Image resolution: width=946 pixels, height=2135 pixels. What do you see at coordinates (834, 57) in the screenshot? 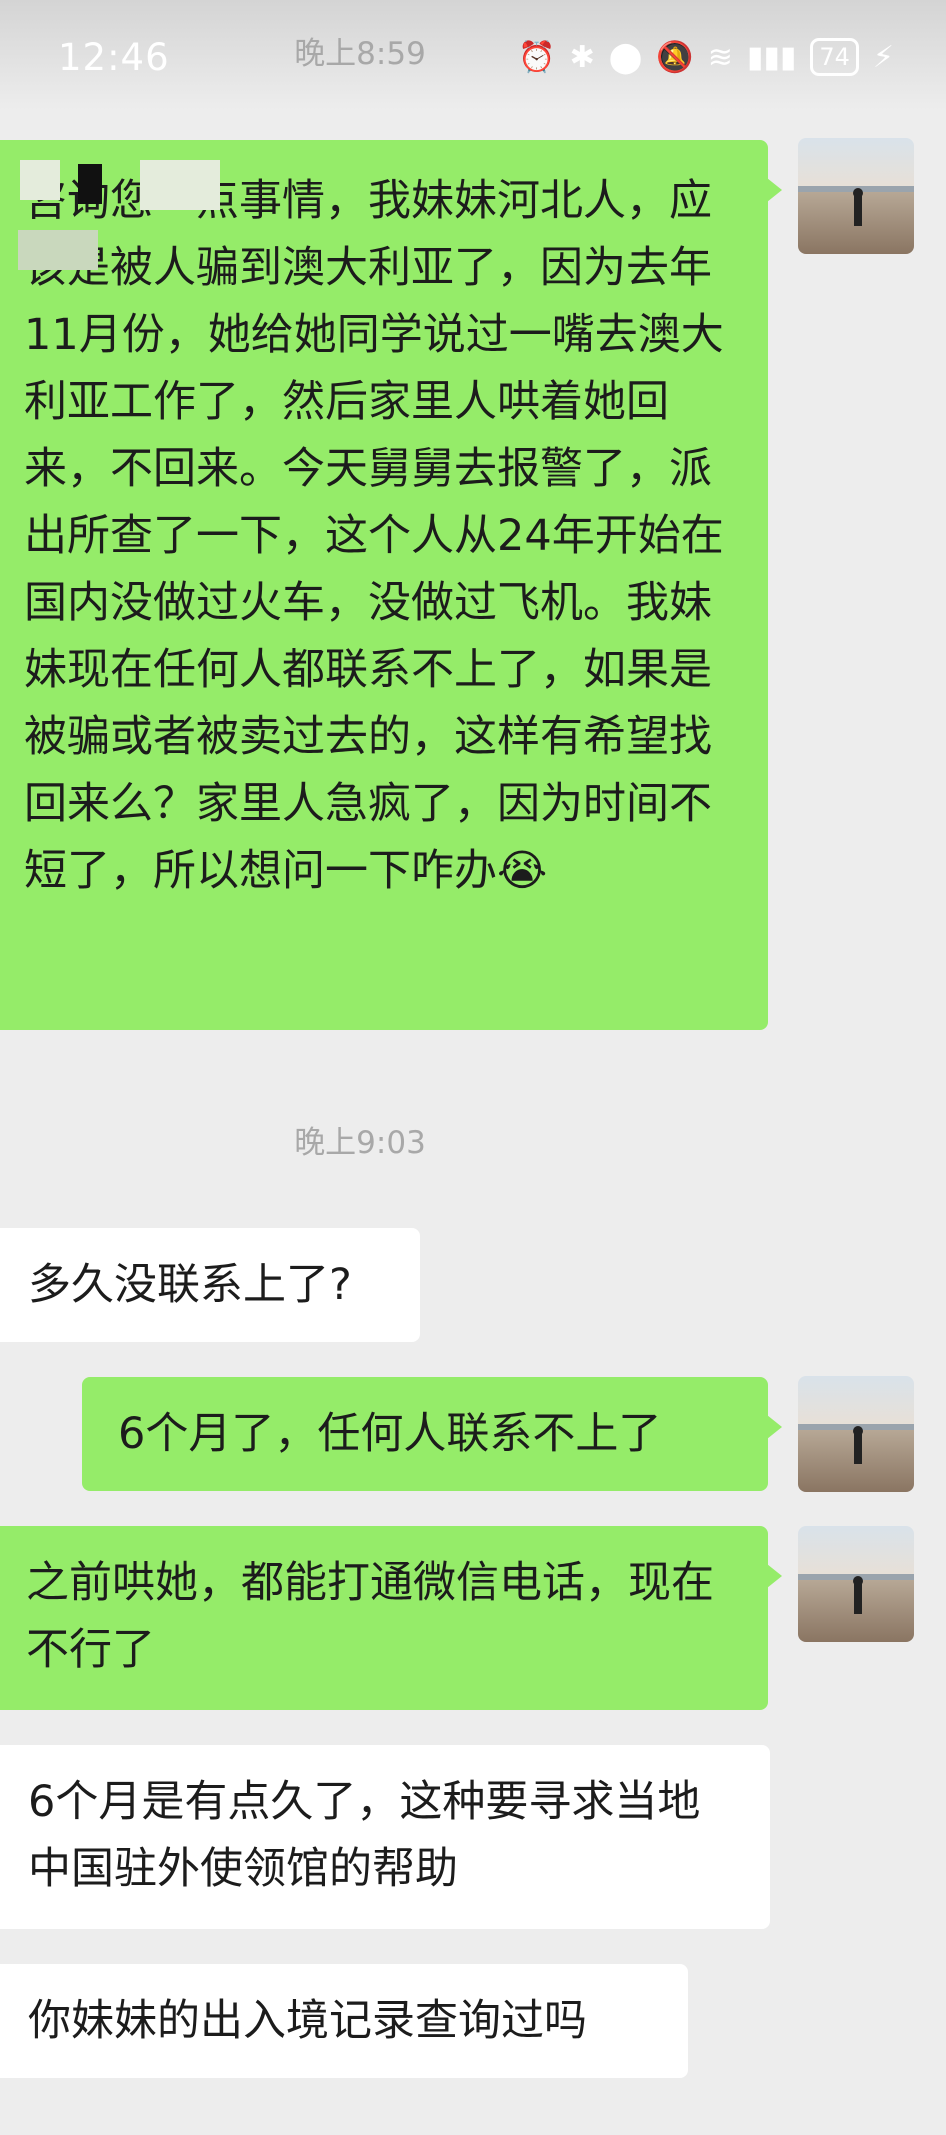
I see `battery-icon: 74` at bounding box center [834, 57].